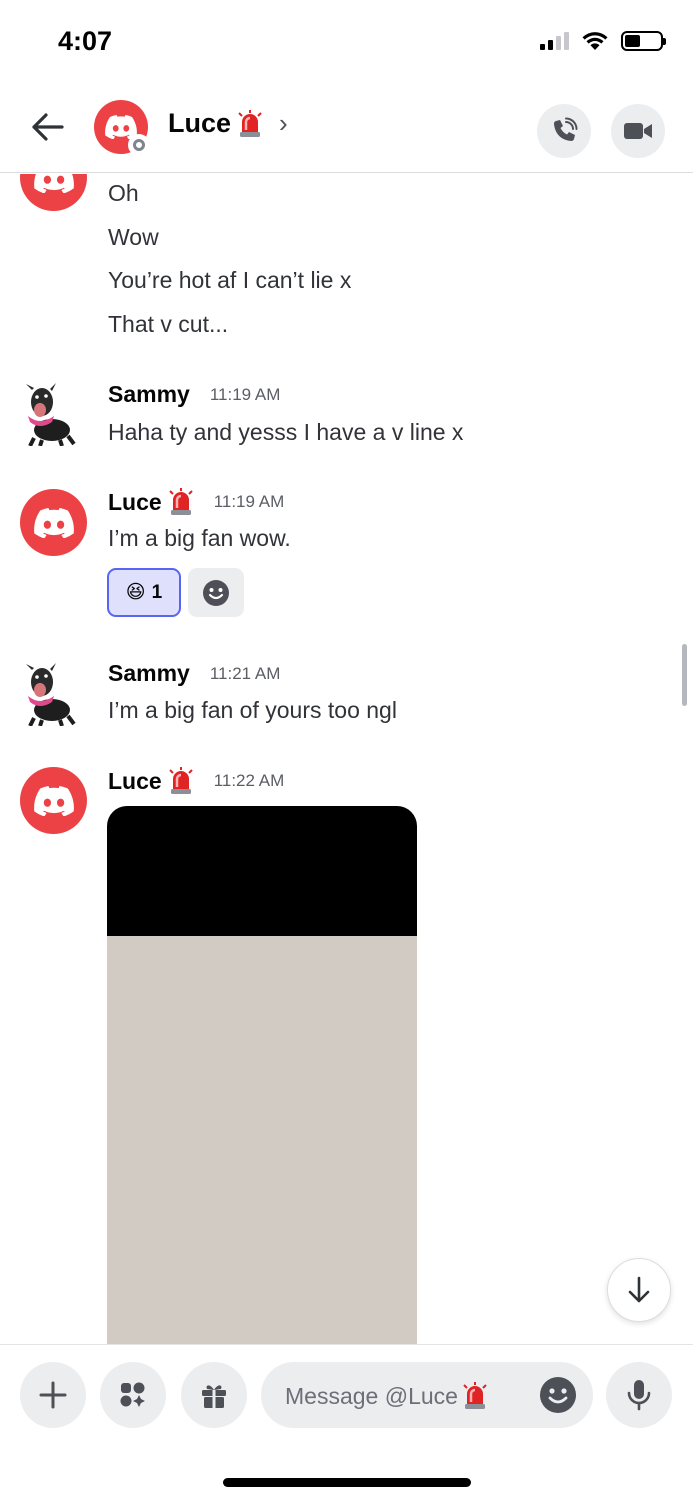  I want to click on message-text: I’m a big fan of yours too ngl, so click(252, 710).